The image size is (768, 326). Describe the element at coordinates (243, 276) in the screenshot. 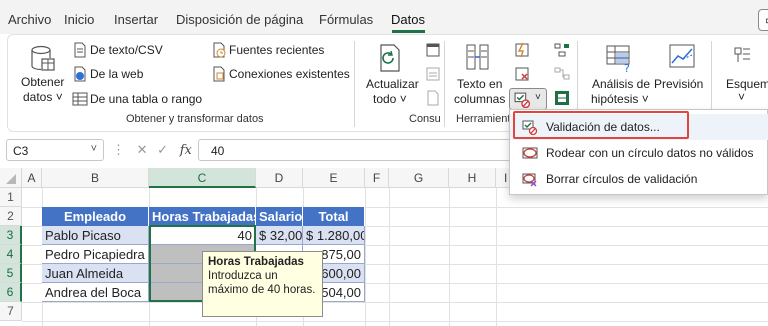

I see `tooltip-line-1: Introduzca un` at that location.